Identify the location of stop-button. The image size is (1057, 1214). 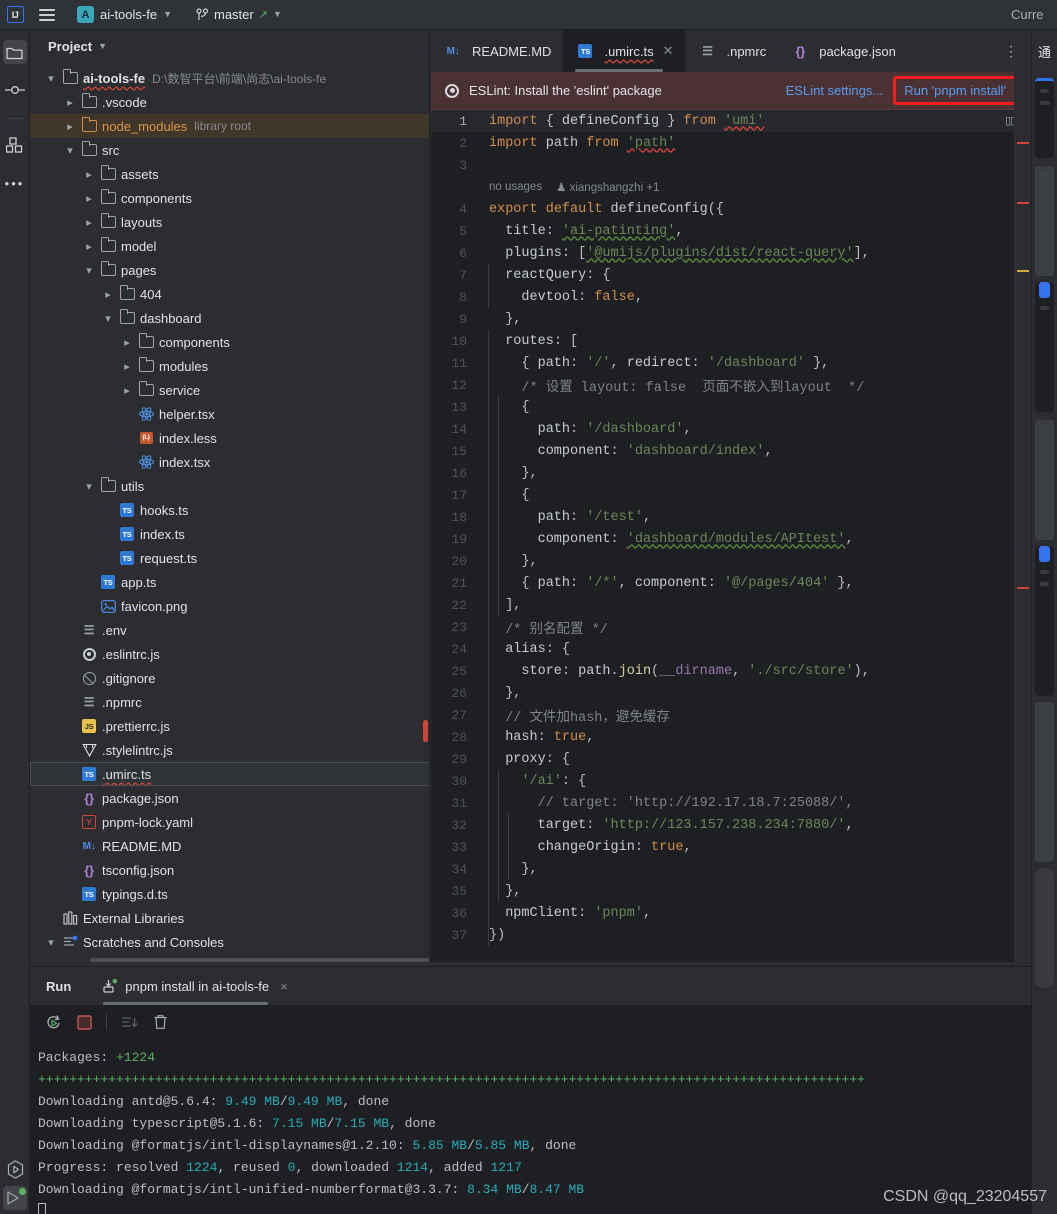
(84, 1022).